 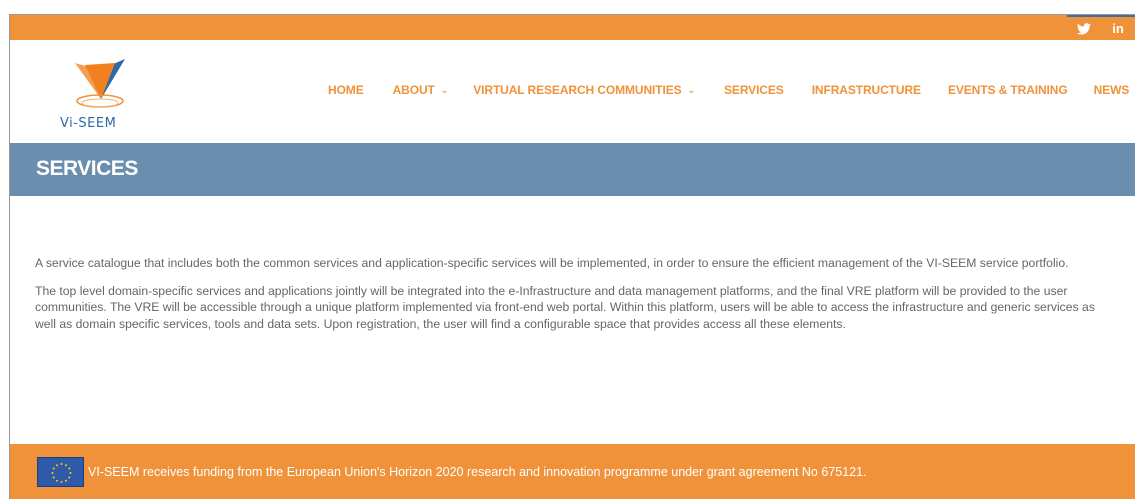 I want to click on social-links: in, so click(x=1101, y=27).